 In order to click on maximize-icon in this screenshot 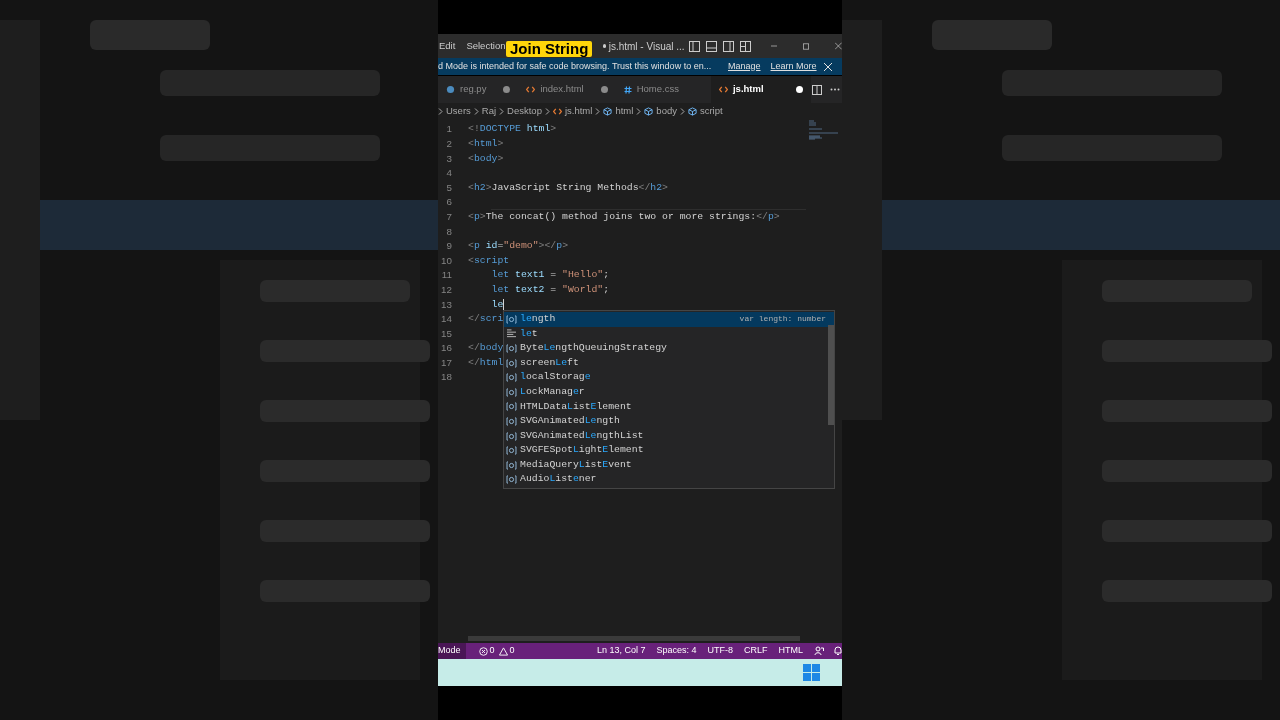, I will do `click(806, 46)`.